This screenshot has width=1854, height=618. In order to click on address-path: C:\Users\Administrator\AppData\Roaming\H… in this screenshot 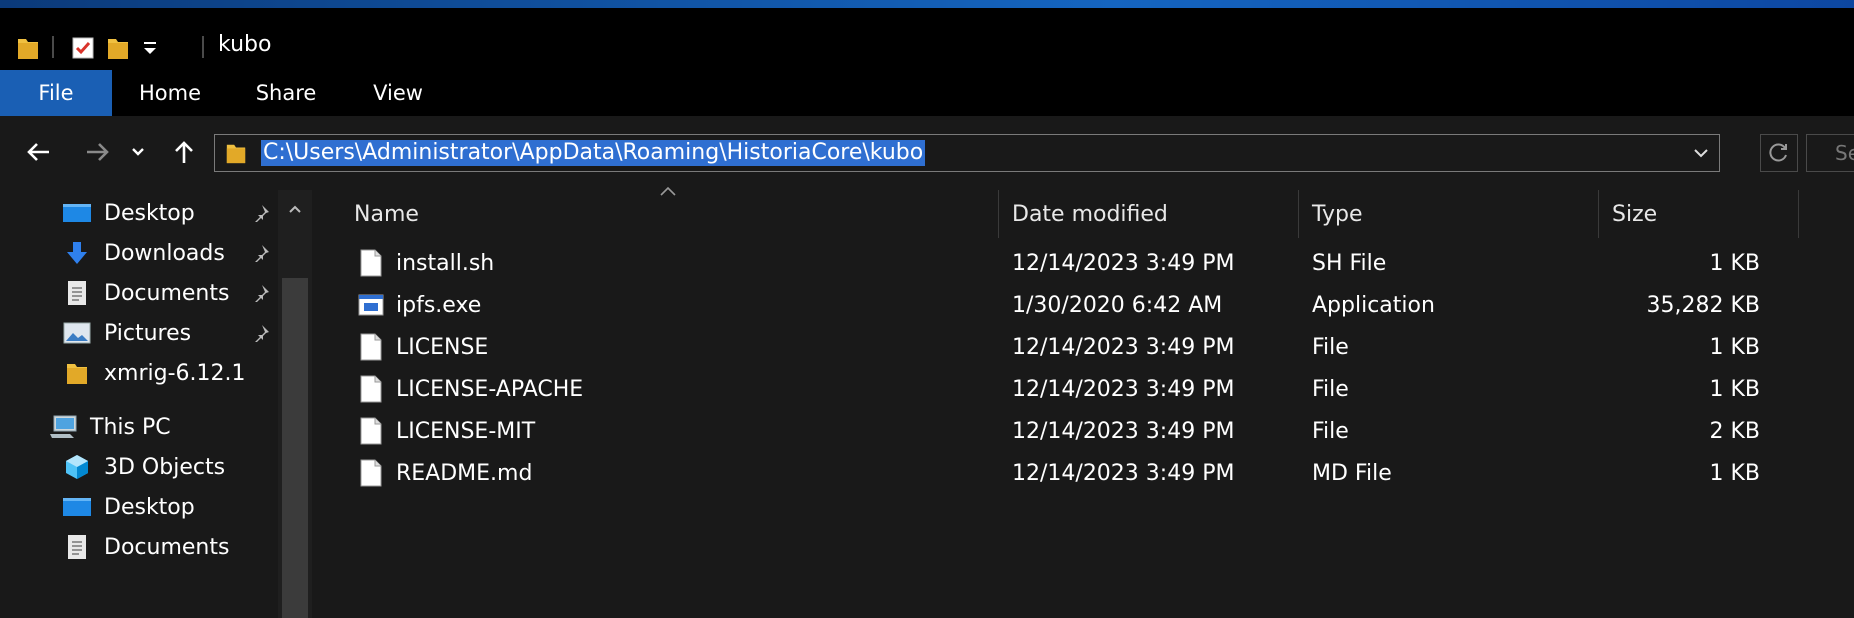, I will do `click(593, 153)`.